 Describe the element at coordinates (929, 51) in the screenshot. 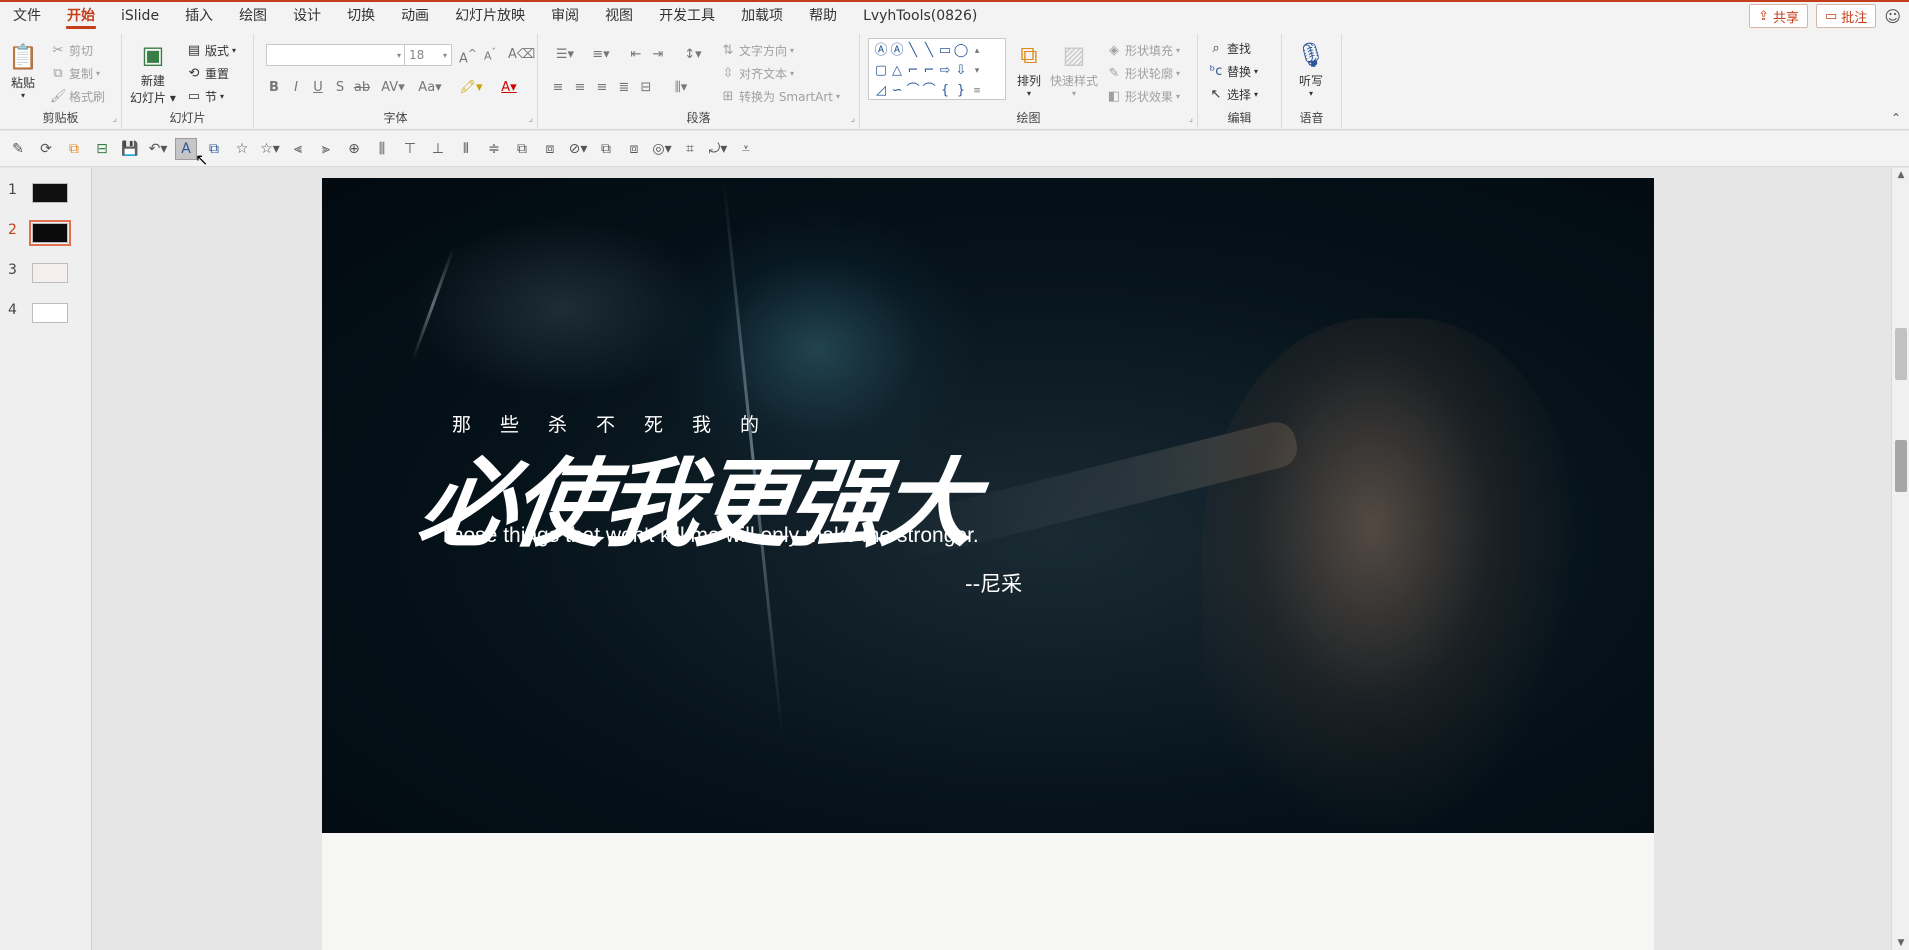

I see `line-shape-icon: ╲` at that location.